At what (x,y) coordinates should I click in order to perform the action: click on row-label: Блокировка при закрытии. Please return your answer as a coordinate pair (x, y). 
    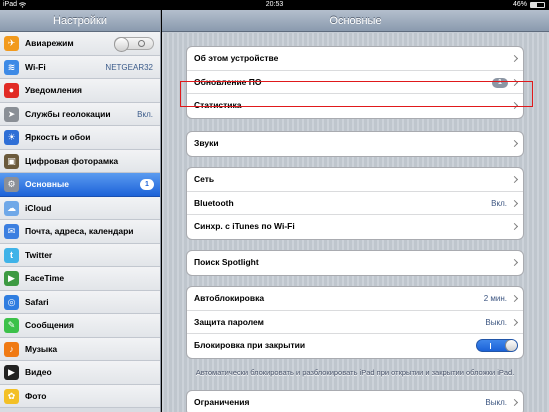
    Looking at the image, I should click on (250, 345).